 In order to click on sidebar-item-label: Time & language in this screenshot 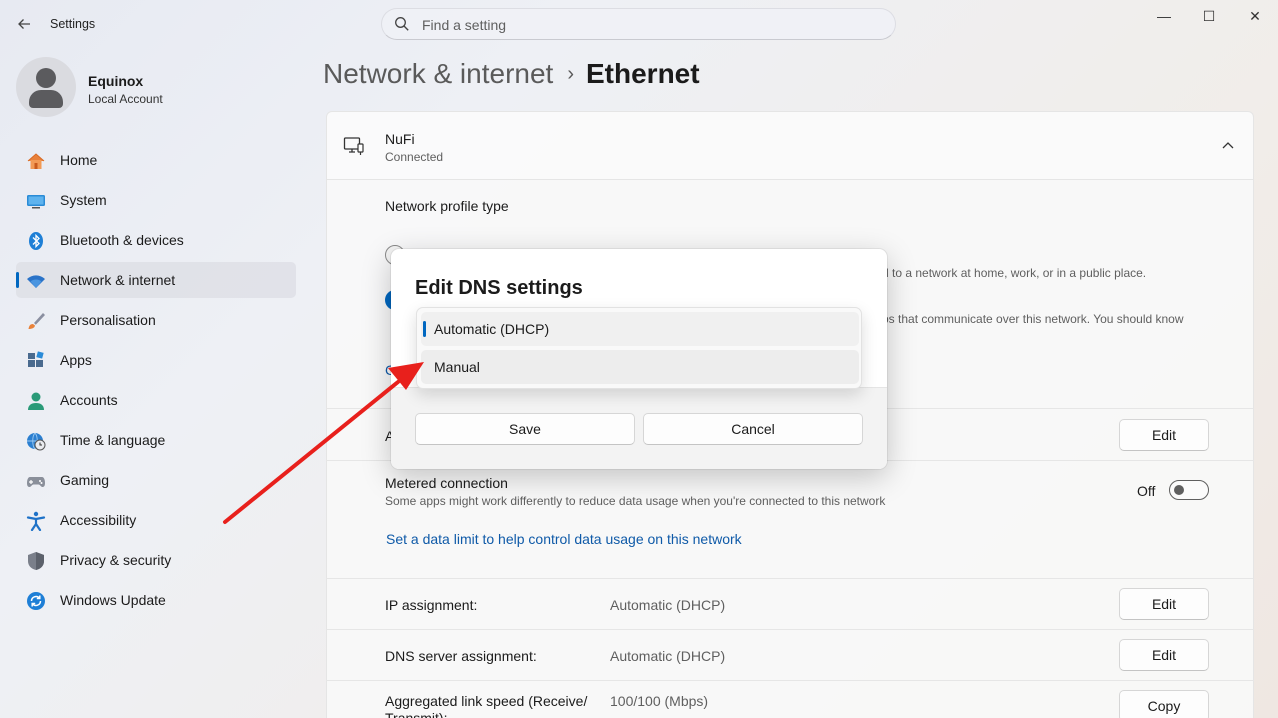, I will do `click(113, 440)`.